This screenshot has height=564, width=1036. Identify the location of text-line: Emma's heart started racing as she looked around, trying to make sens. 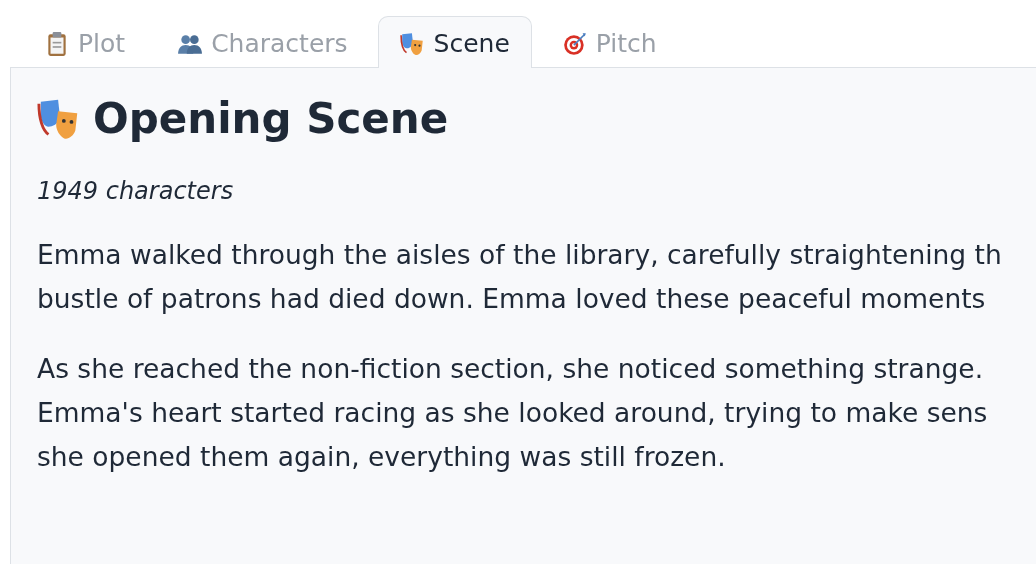
(513, 413).